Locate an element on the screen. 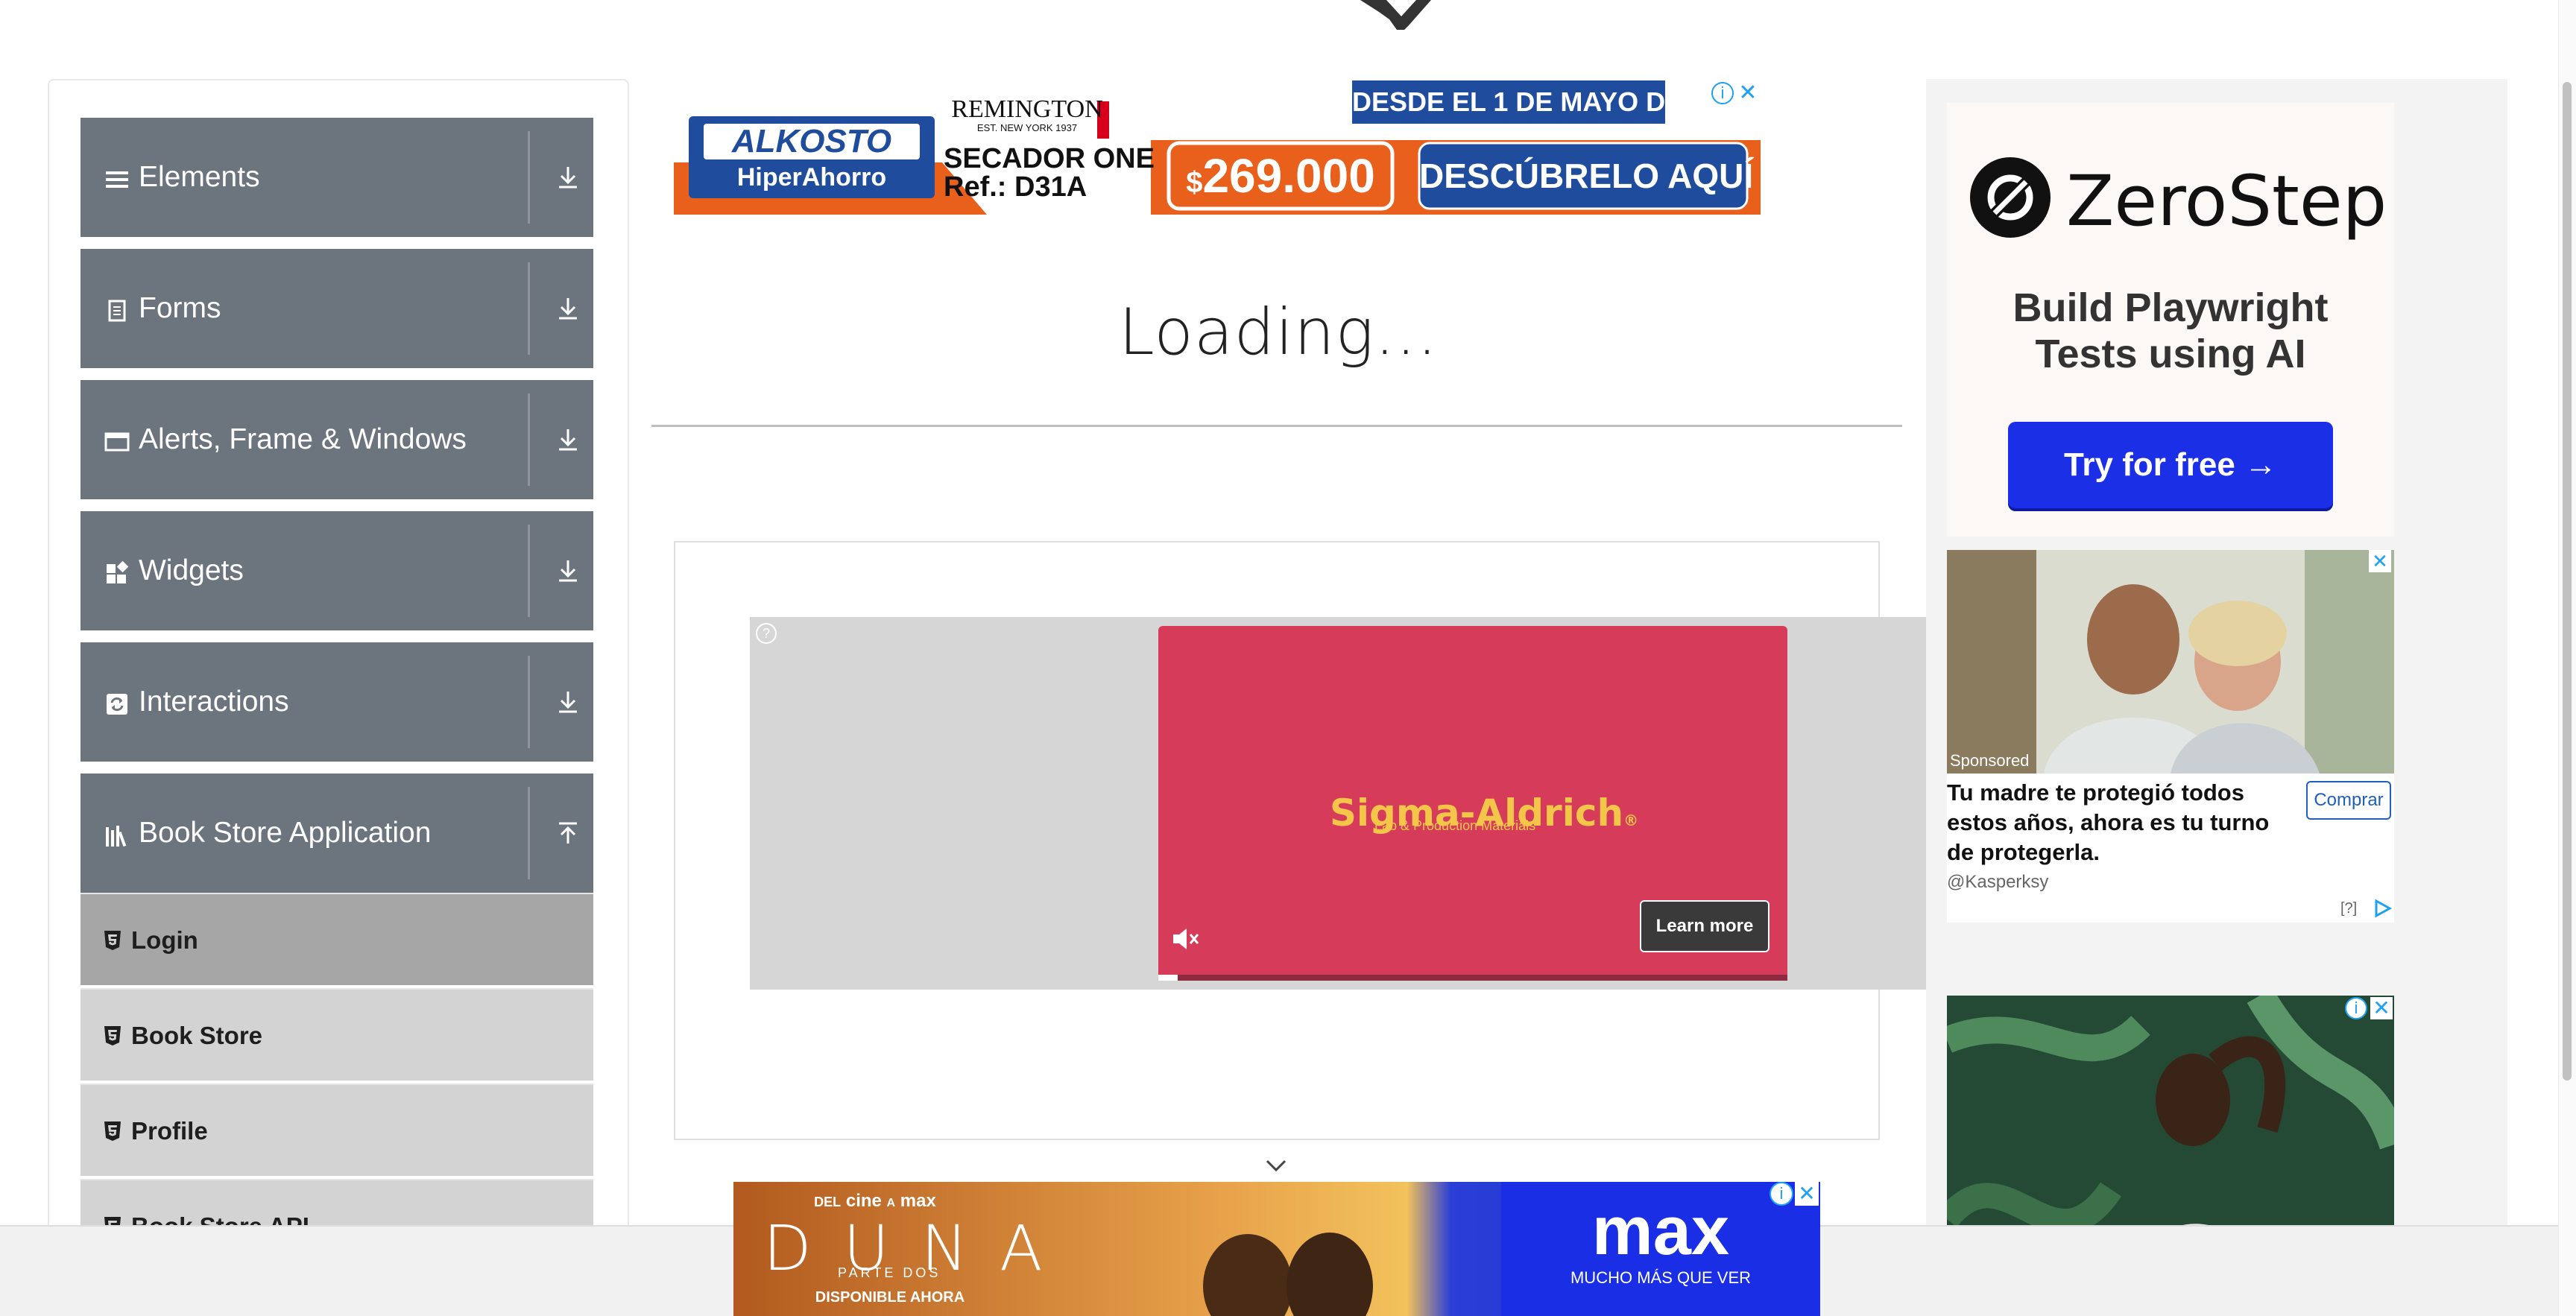  sidebar-item-book-store: Book Store is located at coordinates (336, 1034).